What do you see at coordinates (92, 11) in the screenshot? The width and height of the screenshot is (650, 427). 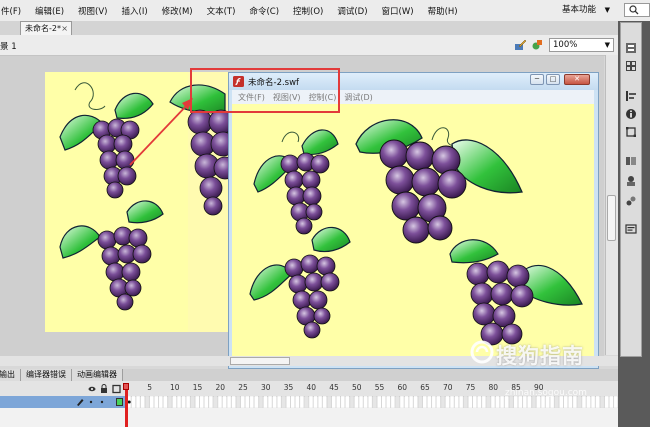 I see `menu-item-2: 视图(V)` at bounding box center [92, 11].